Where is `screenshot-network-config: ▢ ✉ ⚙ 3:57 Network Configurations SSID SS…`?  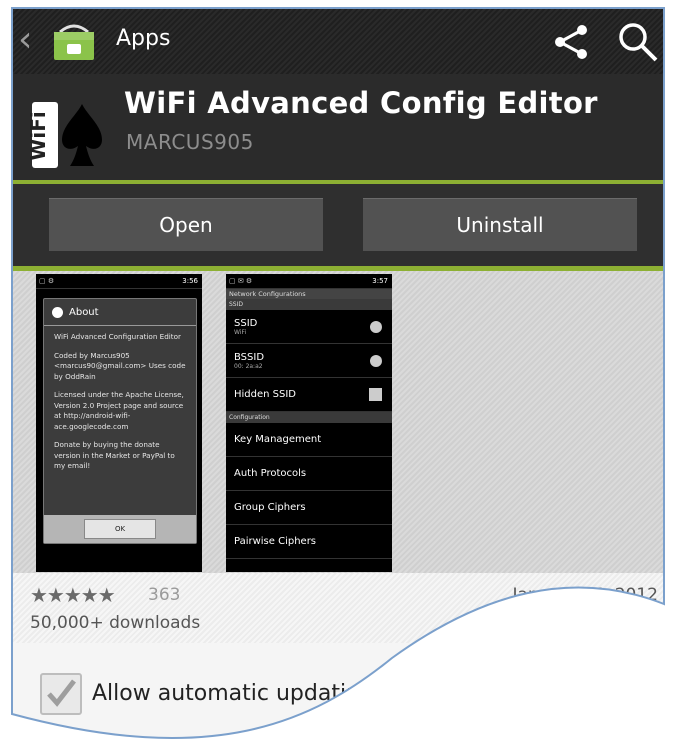 screenshot-network-config: ▢ ✉ ⚙ 3:57 Network Configurations SSID SS… is located at coordinates (309, 423).